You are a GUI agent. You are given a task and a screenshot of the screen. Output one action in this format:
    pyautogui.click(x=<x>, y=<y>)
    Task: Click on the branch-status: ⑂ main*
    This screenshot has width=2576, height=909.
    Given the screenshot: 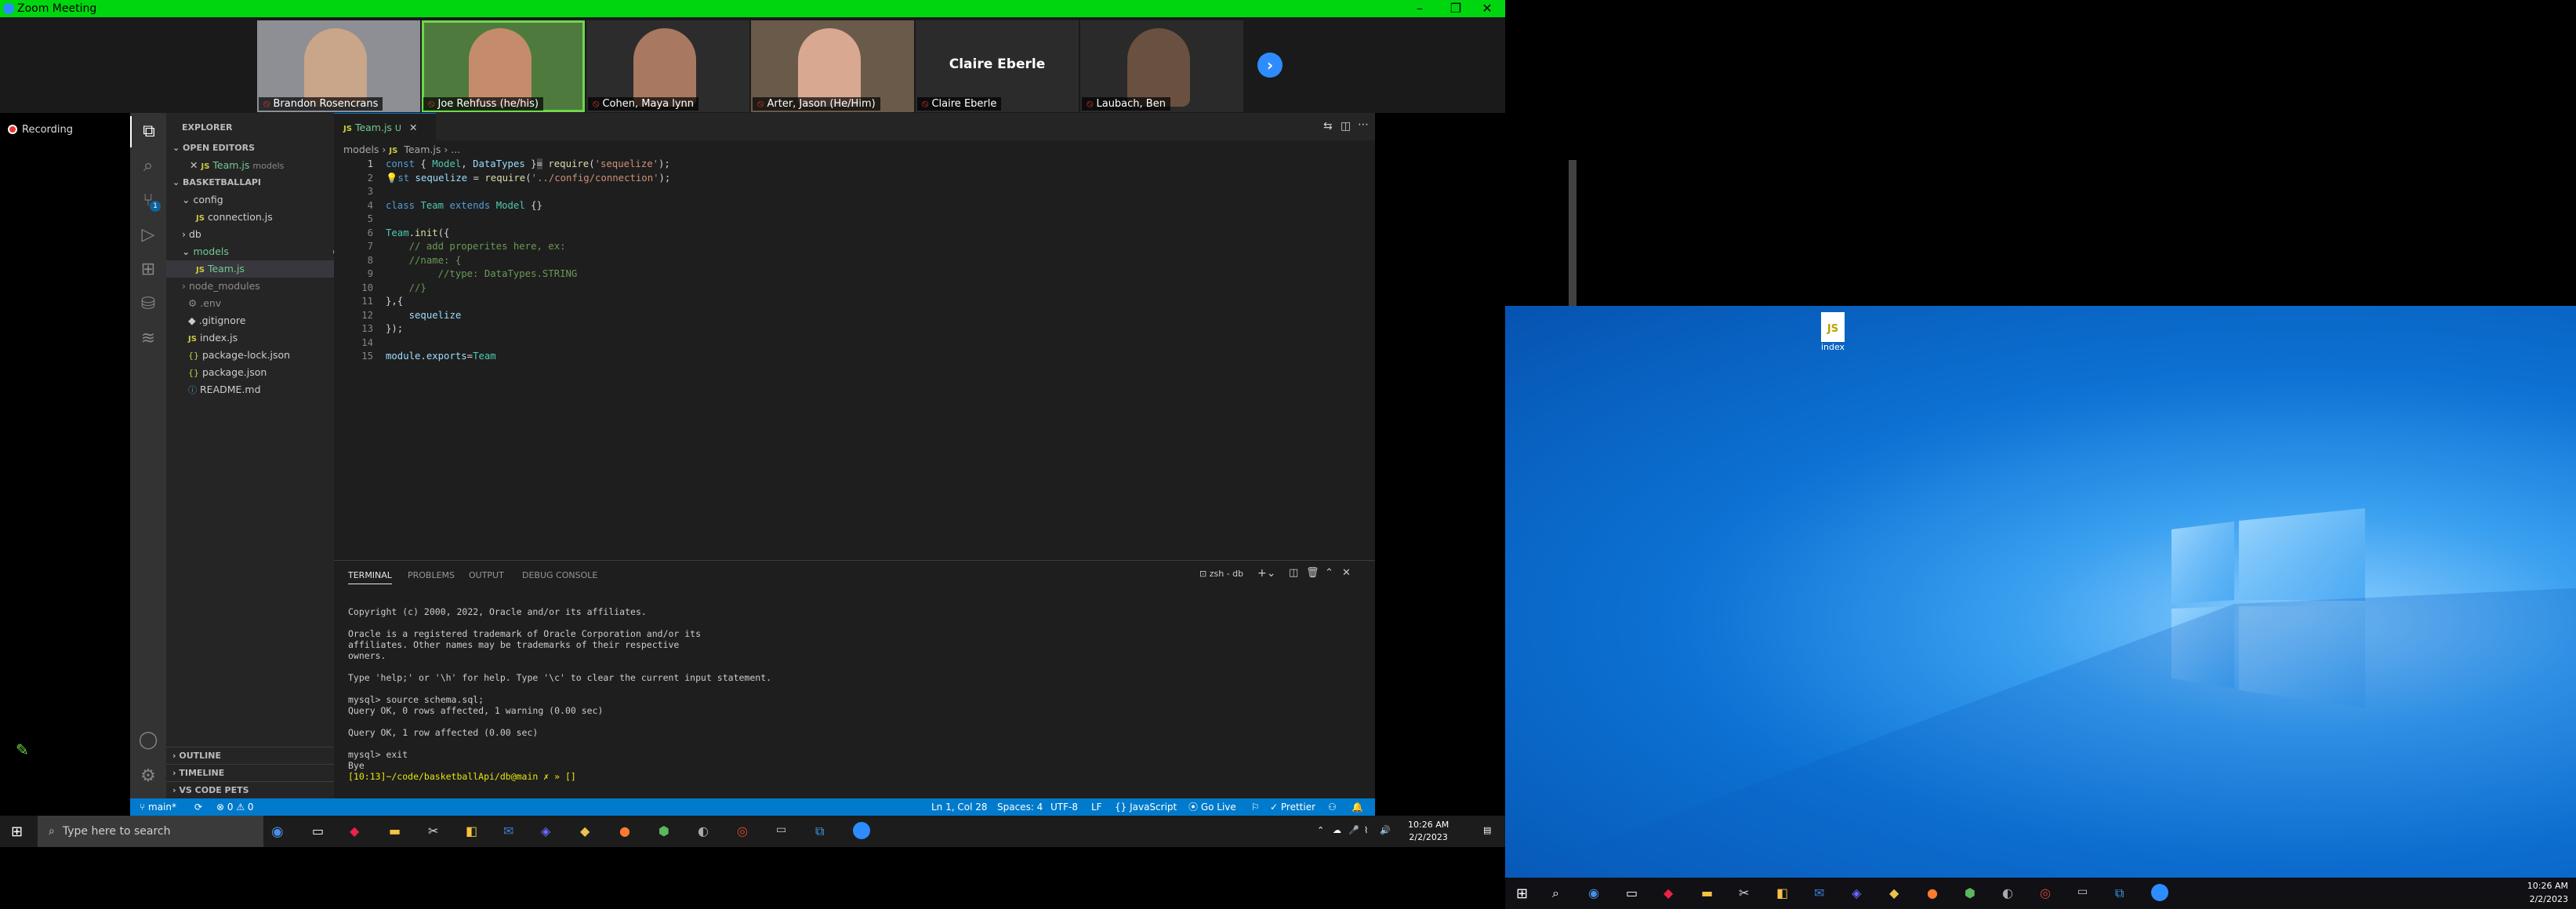 What is the action you would take?
    pyautogui.click(x=158, y=807)
    